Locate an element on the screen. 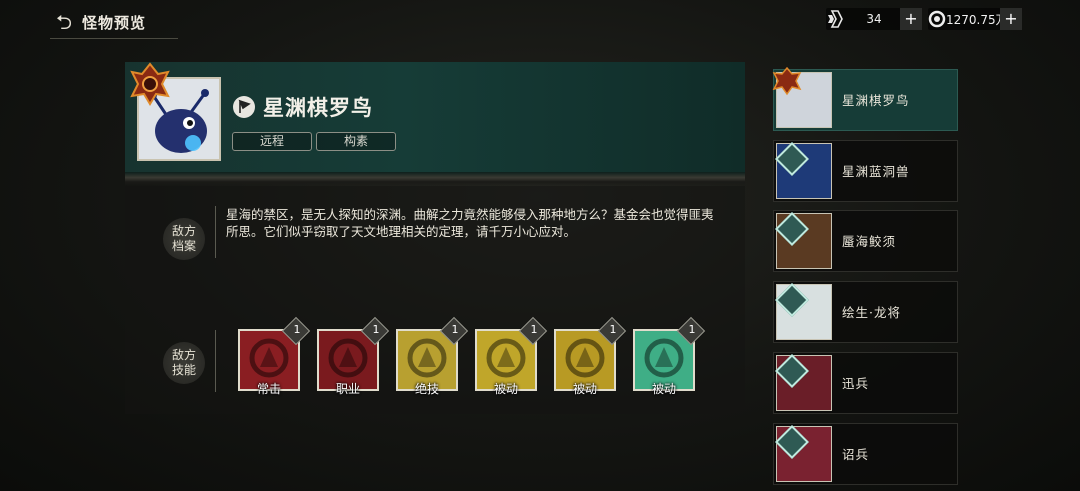 The width and height of the screenshot is (1080, 491). skill-slot: 1 职业 is located at coordinates (353, 356).